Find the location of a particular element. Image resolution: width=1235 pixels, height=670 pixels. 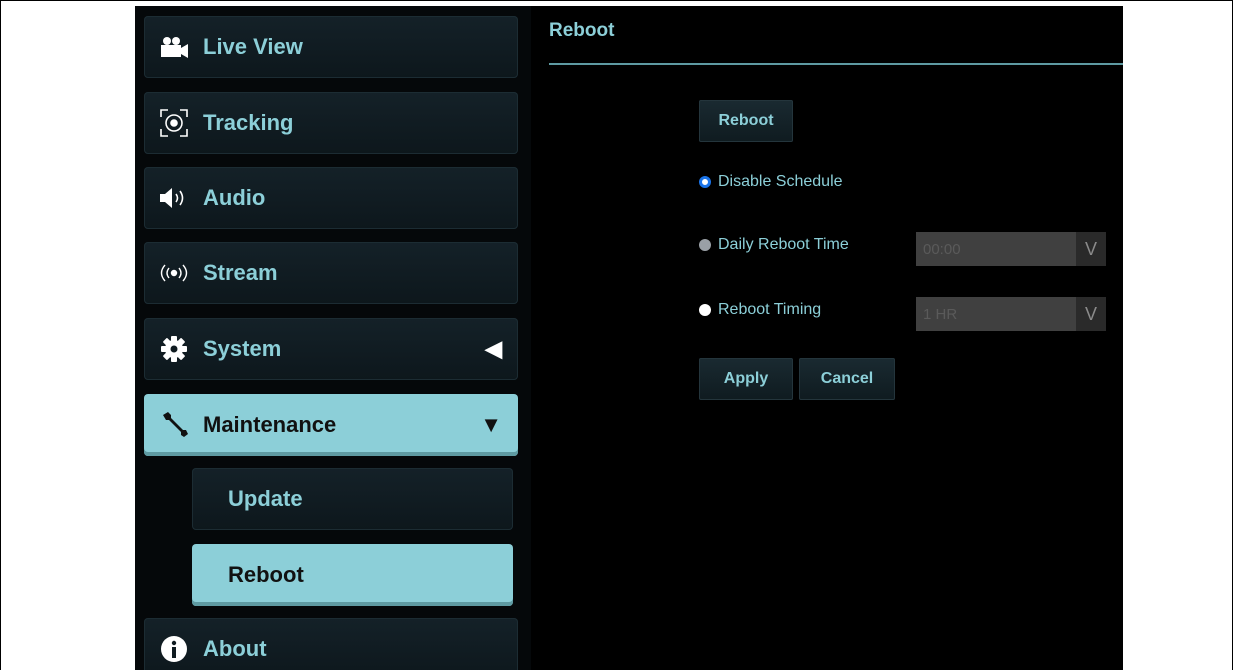

sidebar-subitem-reboot: Reboot is located at coordinates (352, 575).